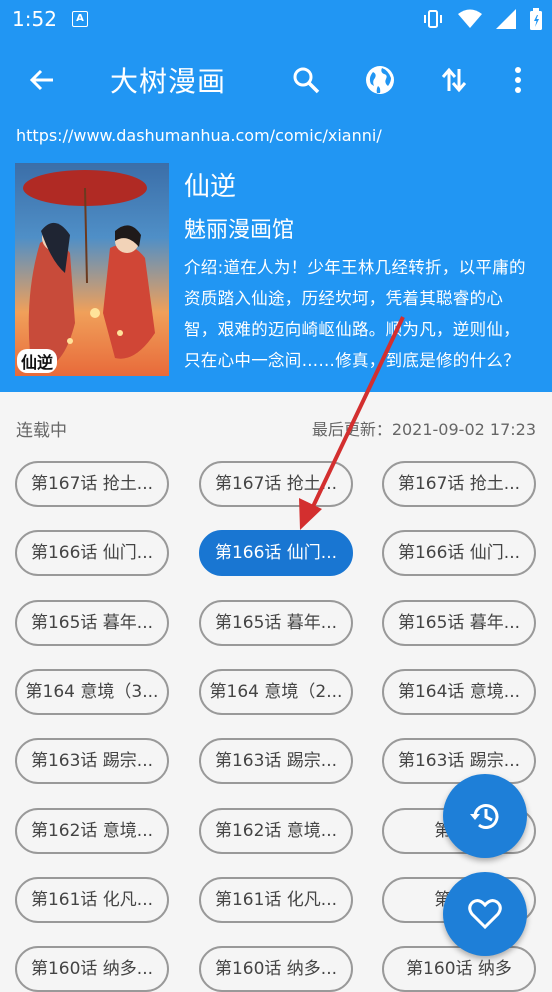 Image resolution: width=552 pixels, height=992 pixels. What do you see at coordinates (470, 18) in the screenshot?
I see `wifi-icon` at bounding box center [470, 18].